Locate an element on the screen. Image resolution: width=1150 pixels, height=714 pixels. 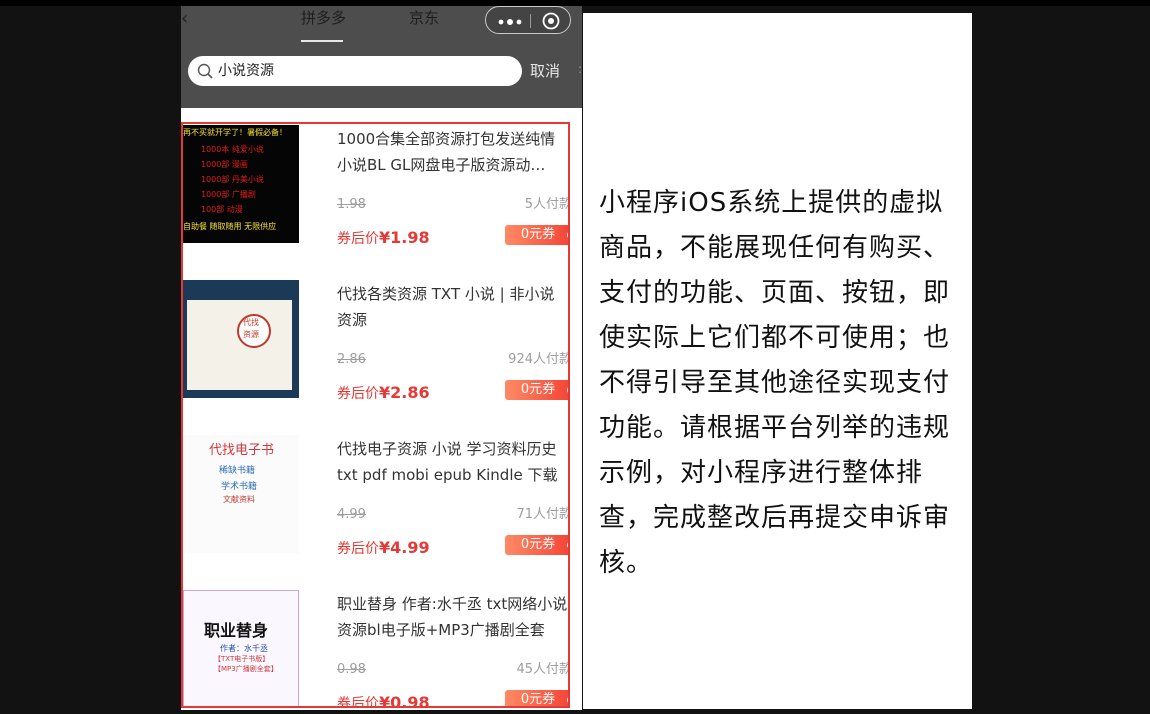
buyer-count: 71人付款 is located at coordinates (543, 514).